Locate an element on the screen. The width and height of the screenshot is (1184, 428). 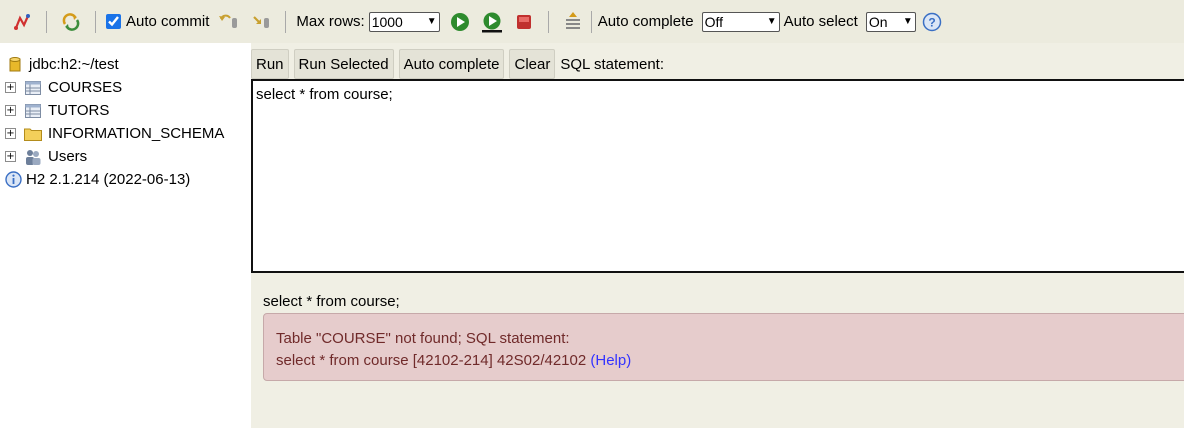
connection-label: jdbc:h2:~/test is located at coordinates (74, 64).